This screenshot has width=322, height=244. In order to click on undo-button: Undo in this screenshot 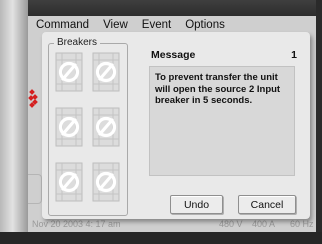, I will do `click(196, 204)`.